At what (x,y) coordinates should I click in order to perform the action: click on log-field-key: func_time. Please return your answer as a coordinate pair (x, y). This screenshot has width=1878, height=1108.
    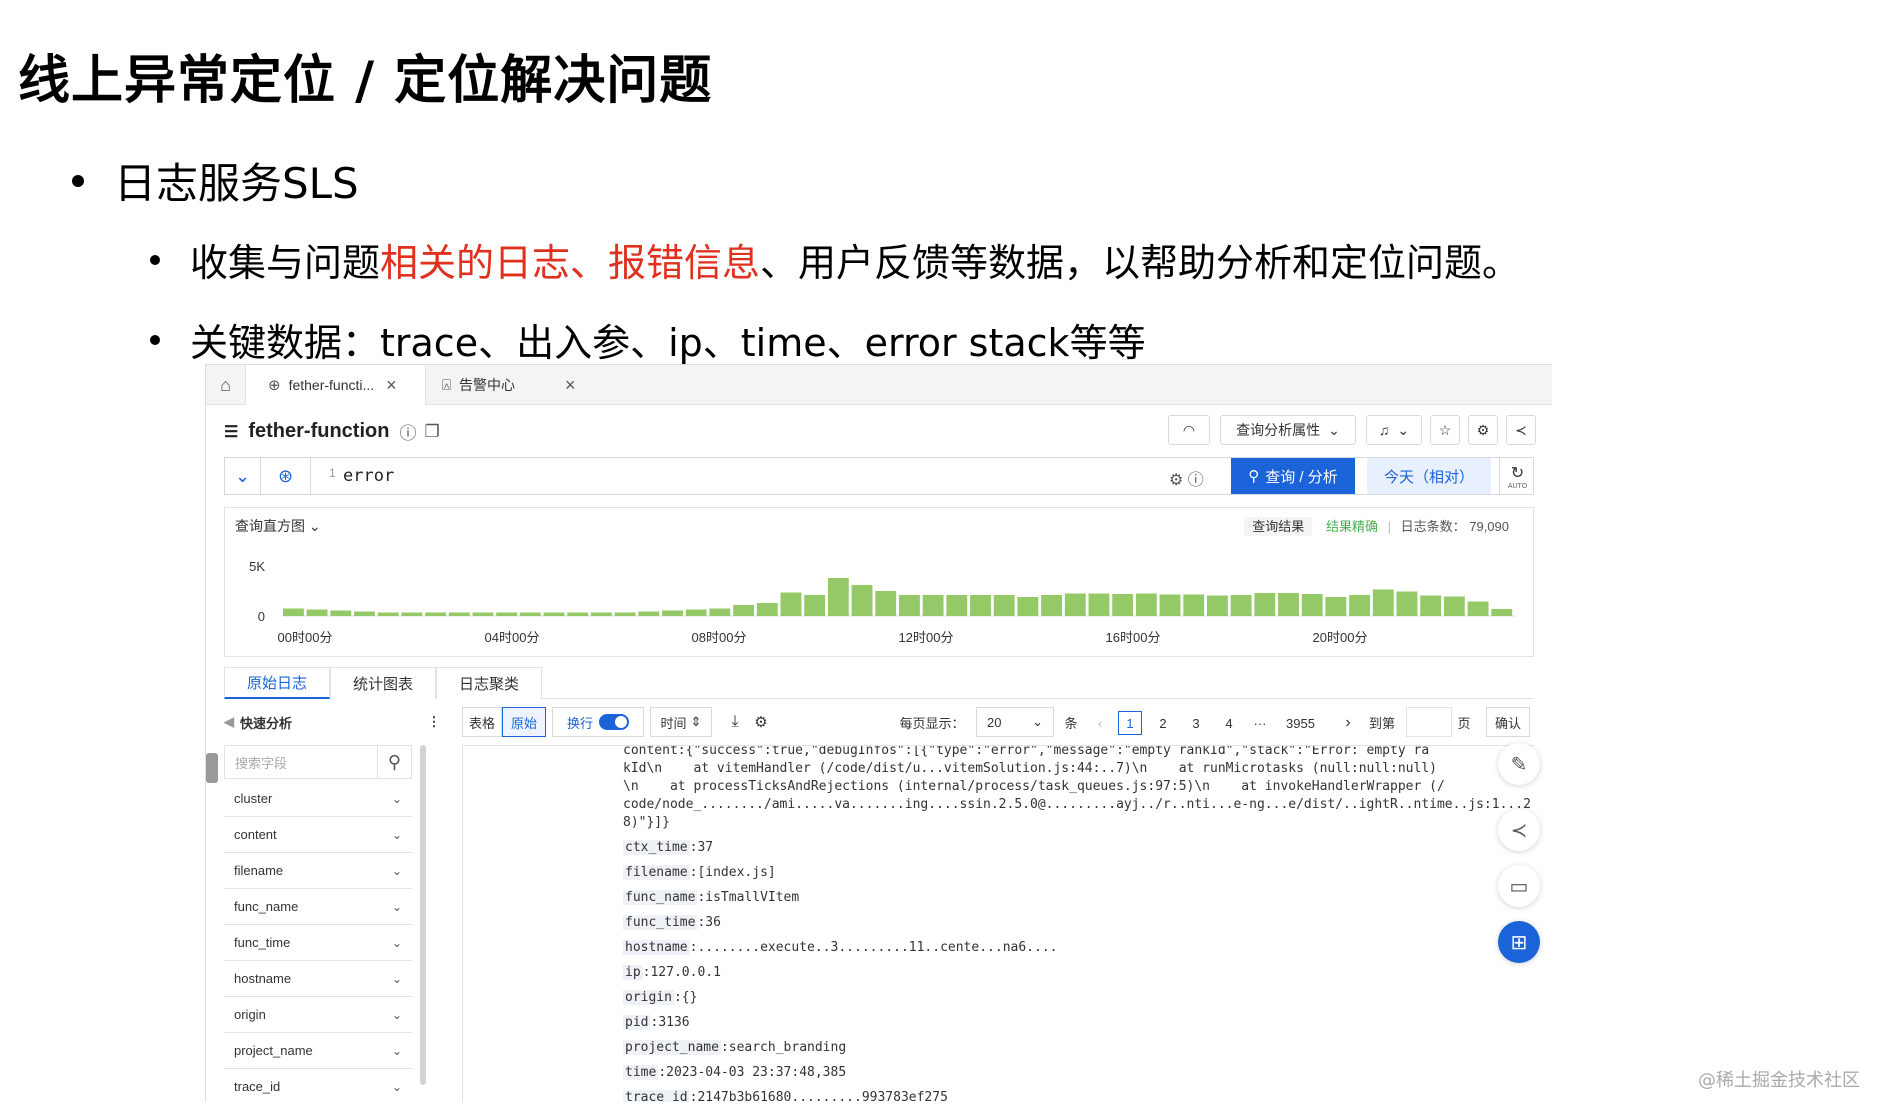
    Looking at the image, I should click on (660, 922).